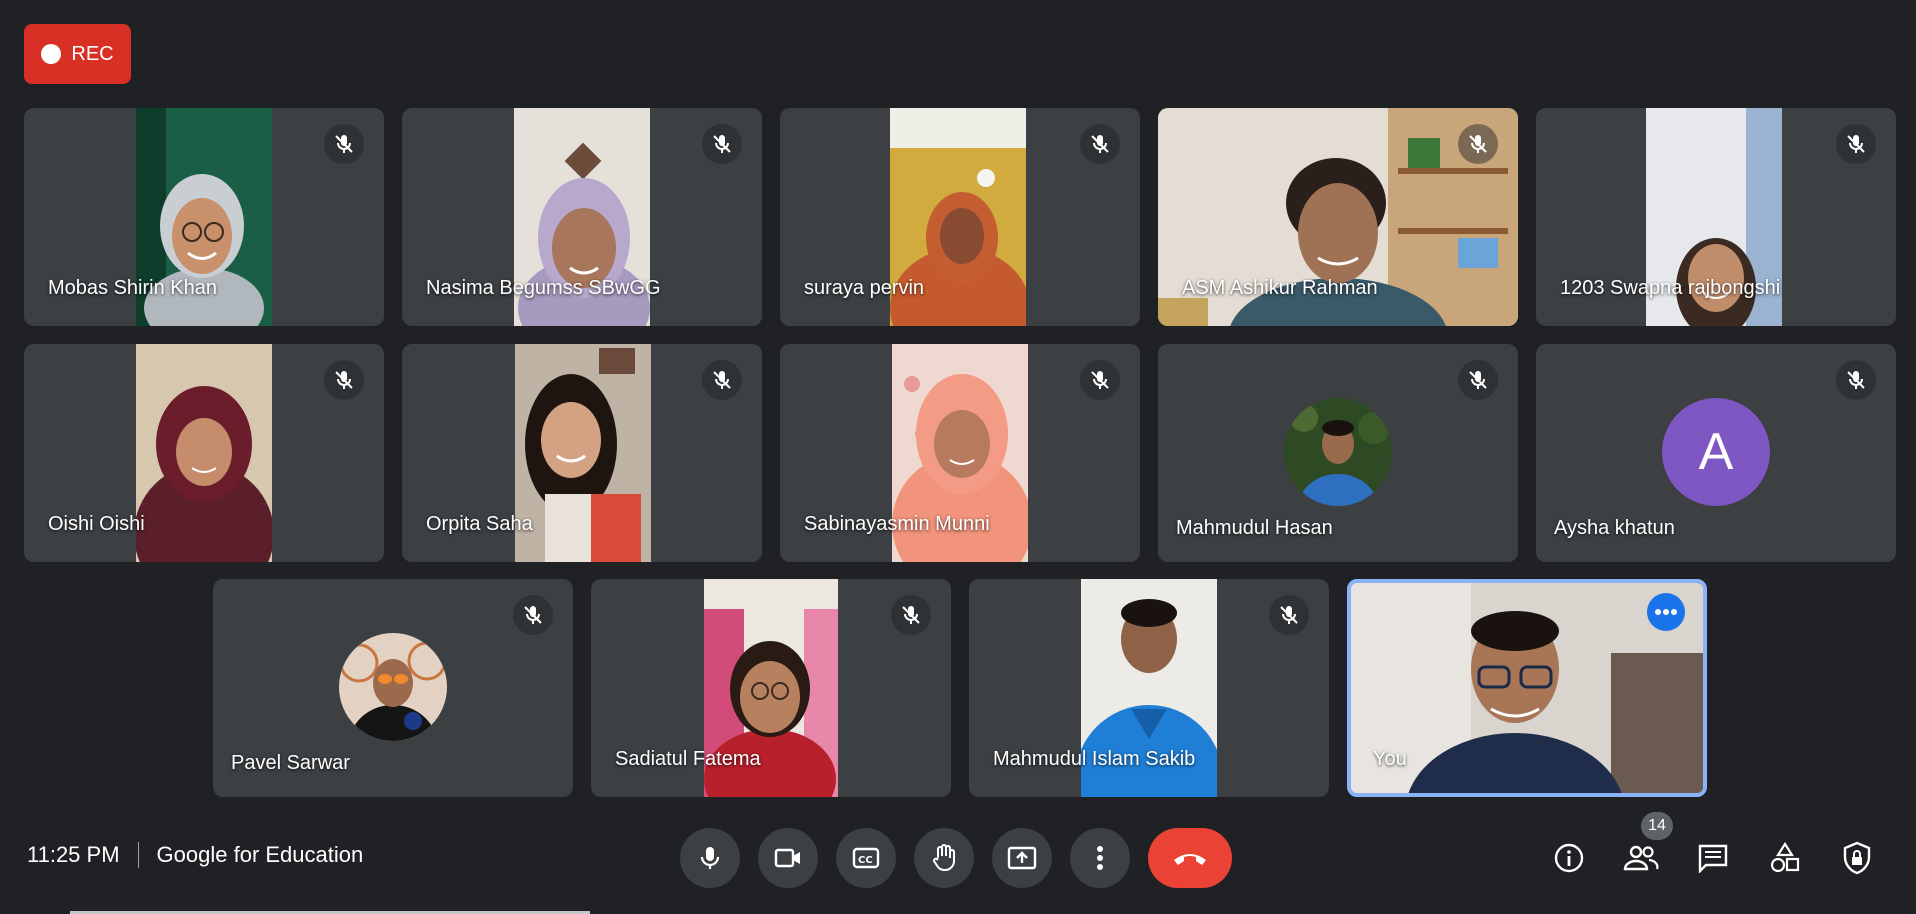 The width and height of the screenshot is (1916, 914). I want to click on participant-tile: Sadiatul Fatema, so click(771, 688).